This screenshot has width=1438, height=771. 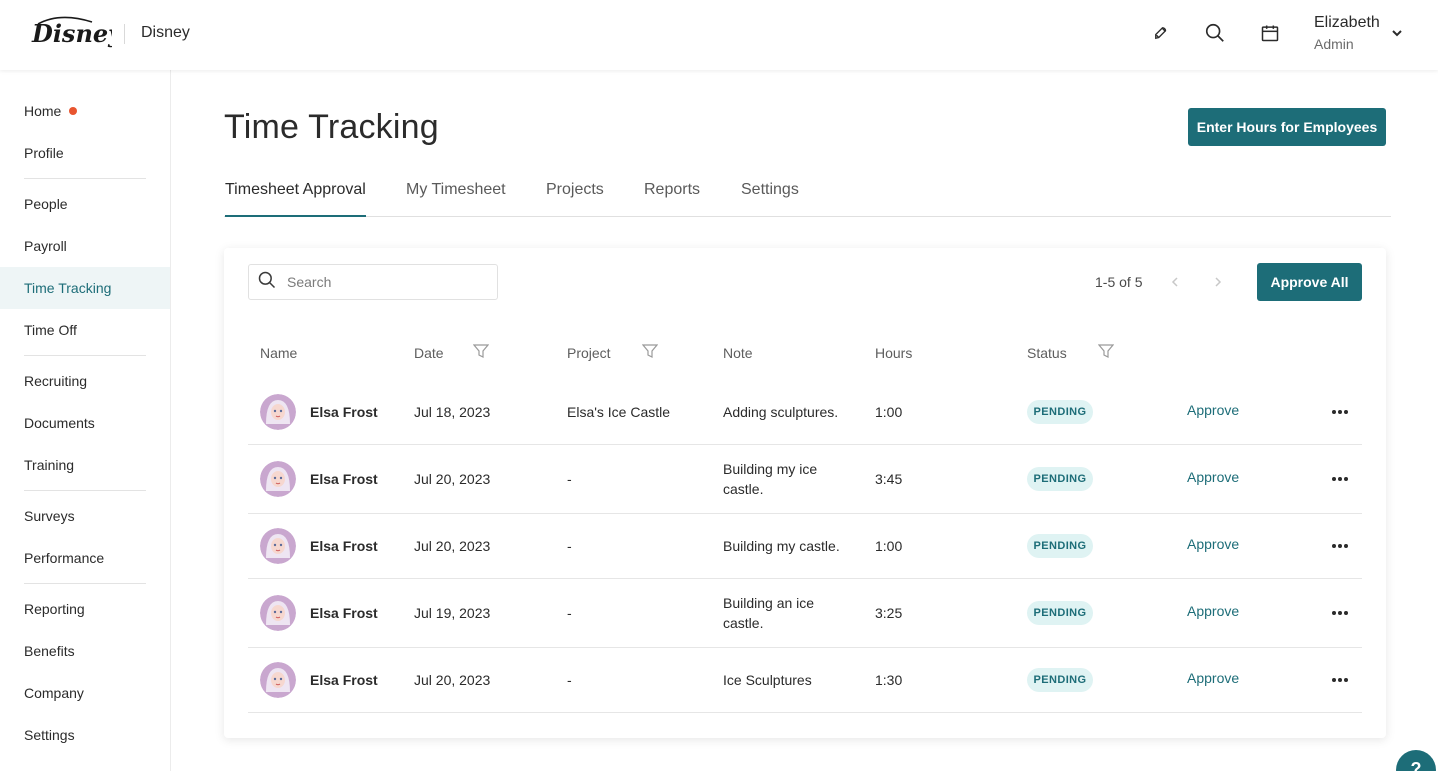 What do you see at coordinates (278, 353) in the screenshot?
I see `column-header-name: Name` at bounding box center [278, 353].